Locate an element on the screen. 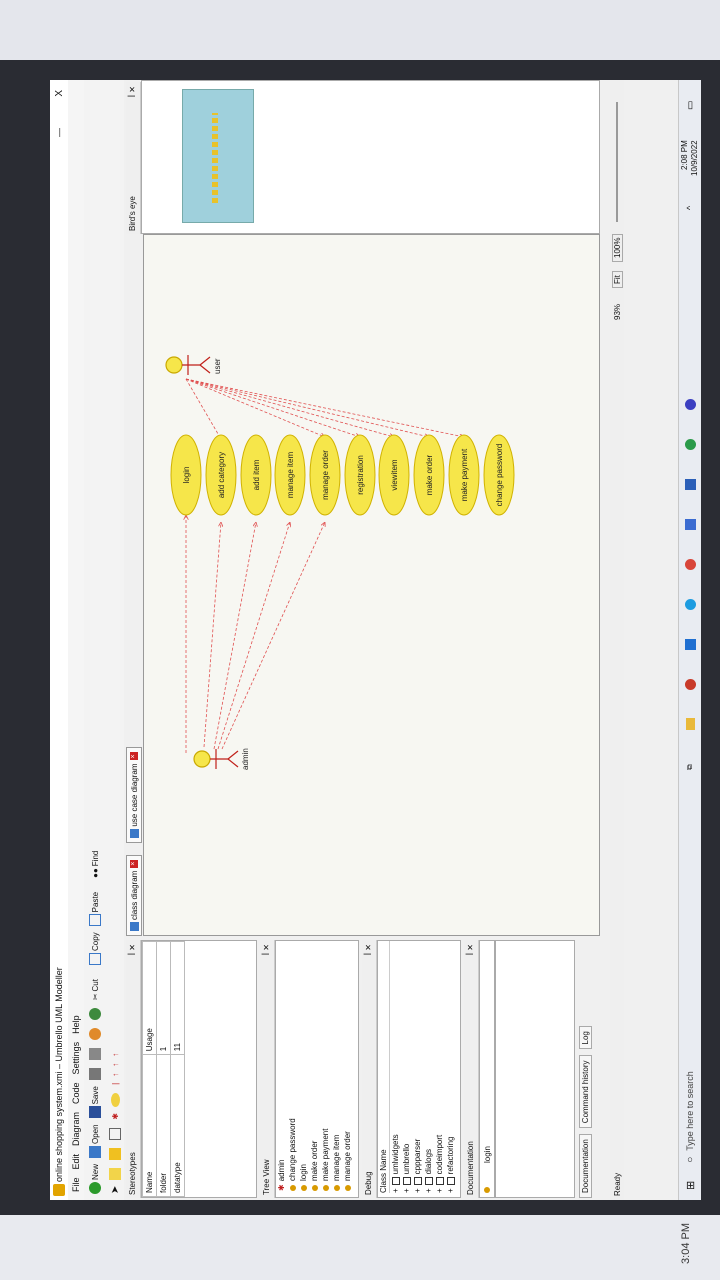  print-button is located at coordinates (95, 1073).